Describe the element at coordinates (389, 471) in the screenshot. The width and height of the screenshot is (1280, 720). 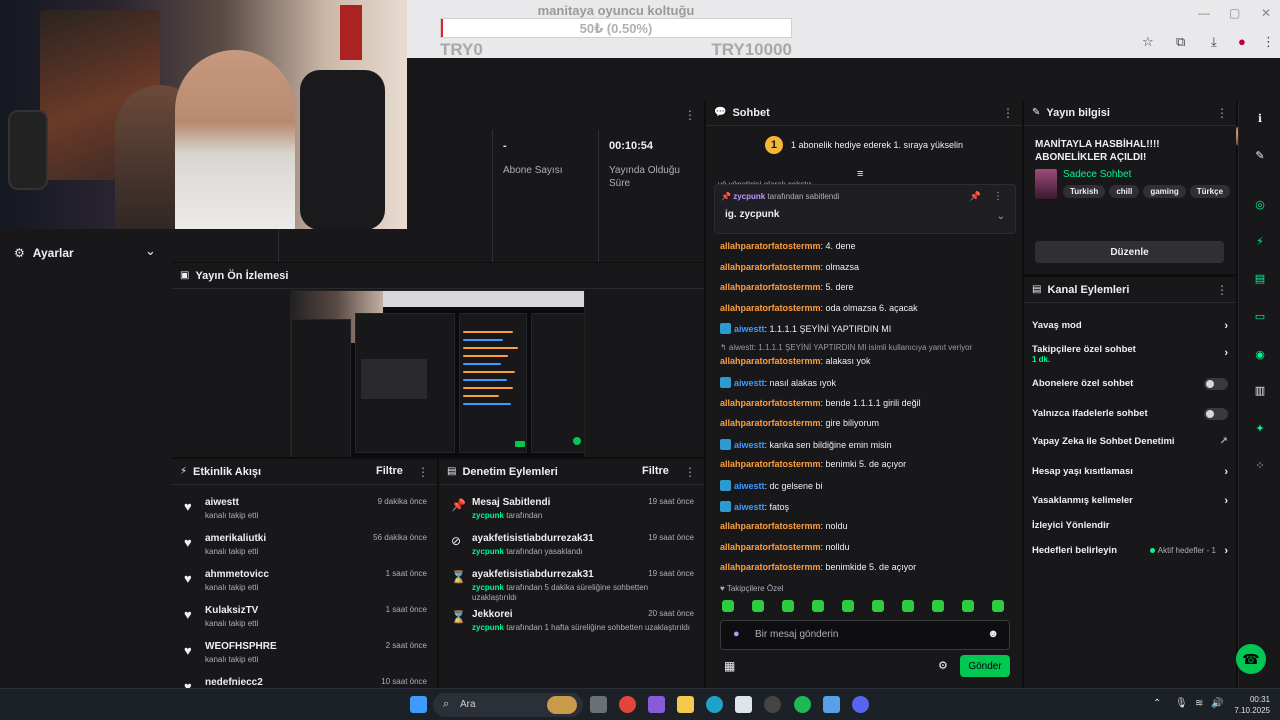
I see `activity-filter-button: Filtre` at that location.